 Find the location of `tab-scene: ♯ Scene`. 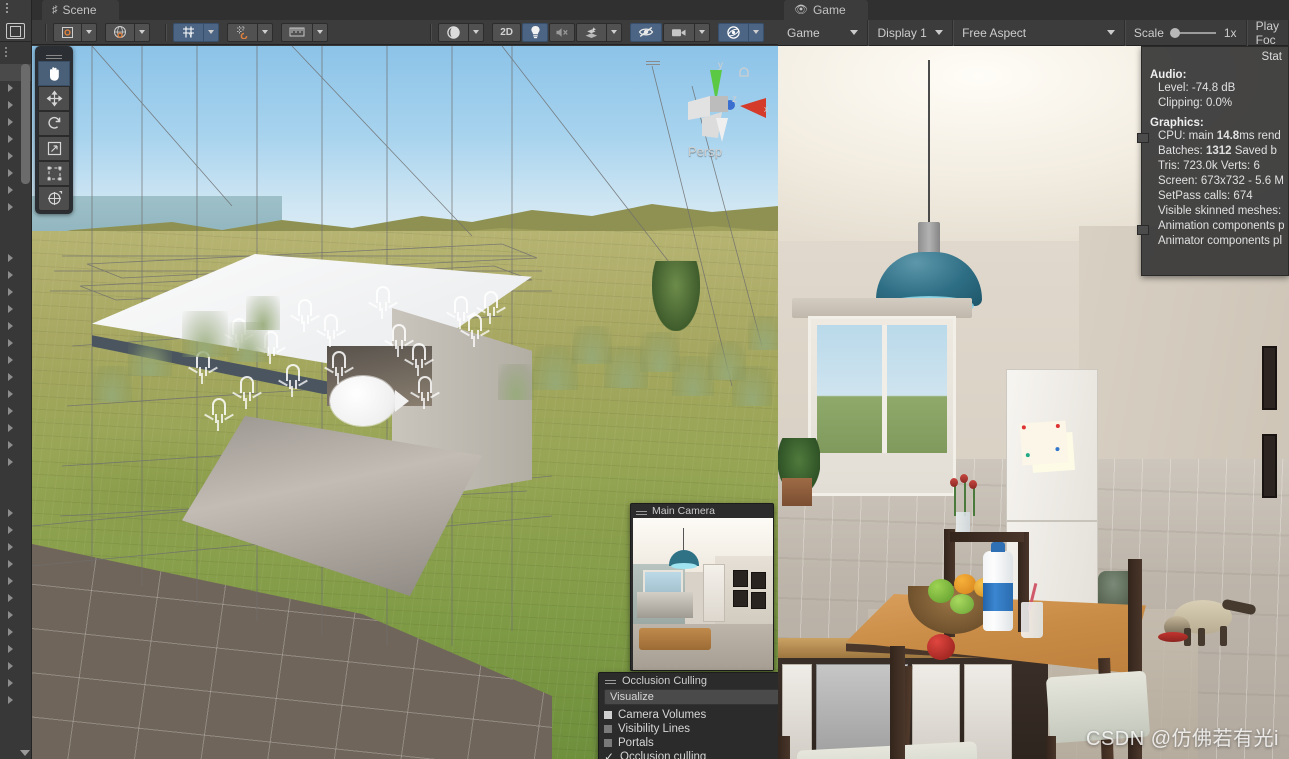

tab-scene: ♯ Scene is located at coordinates (80, 10).